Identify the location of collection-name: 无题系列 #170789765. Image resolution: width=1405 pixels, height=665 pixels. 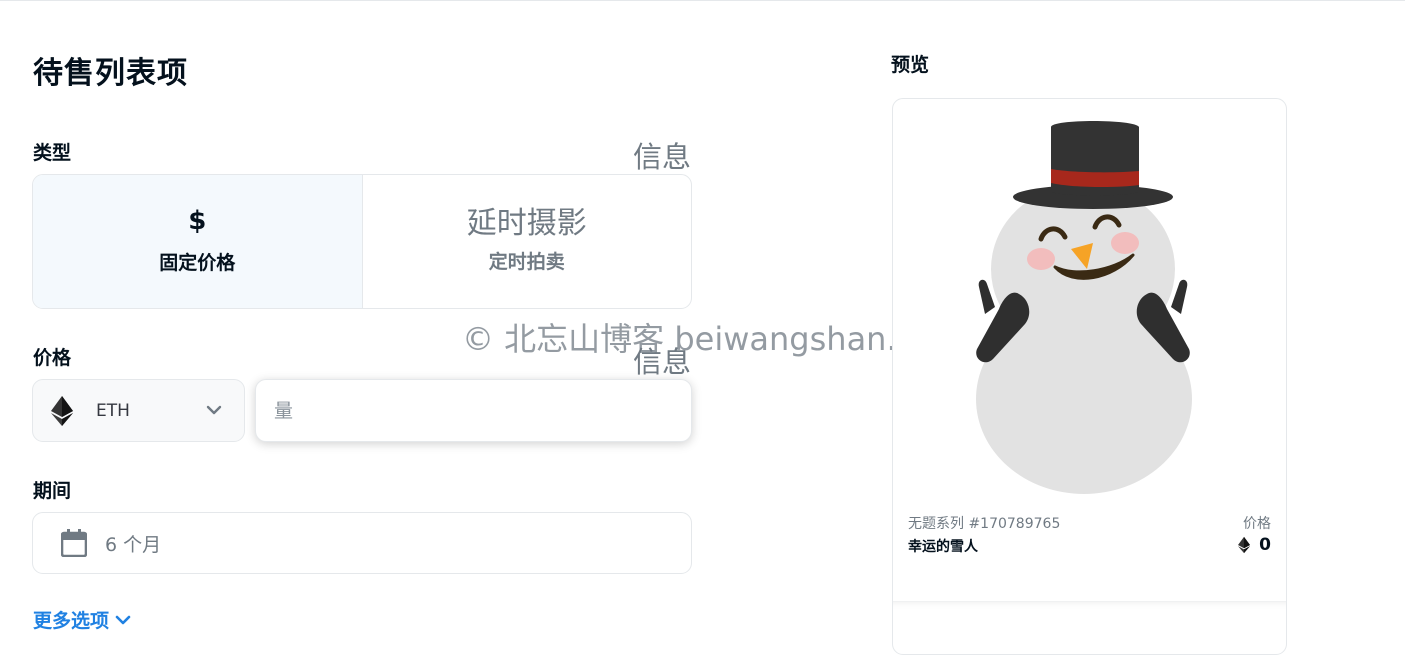
(984, 524).